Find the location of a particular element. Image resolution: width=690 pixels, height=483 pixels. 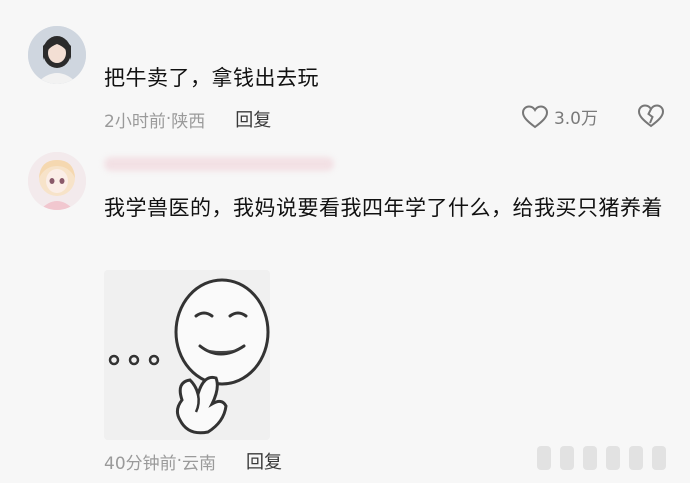

comment-time: 2小时前 is located at coordinates (135, 121).